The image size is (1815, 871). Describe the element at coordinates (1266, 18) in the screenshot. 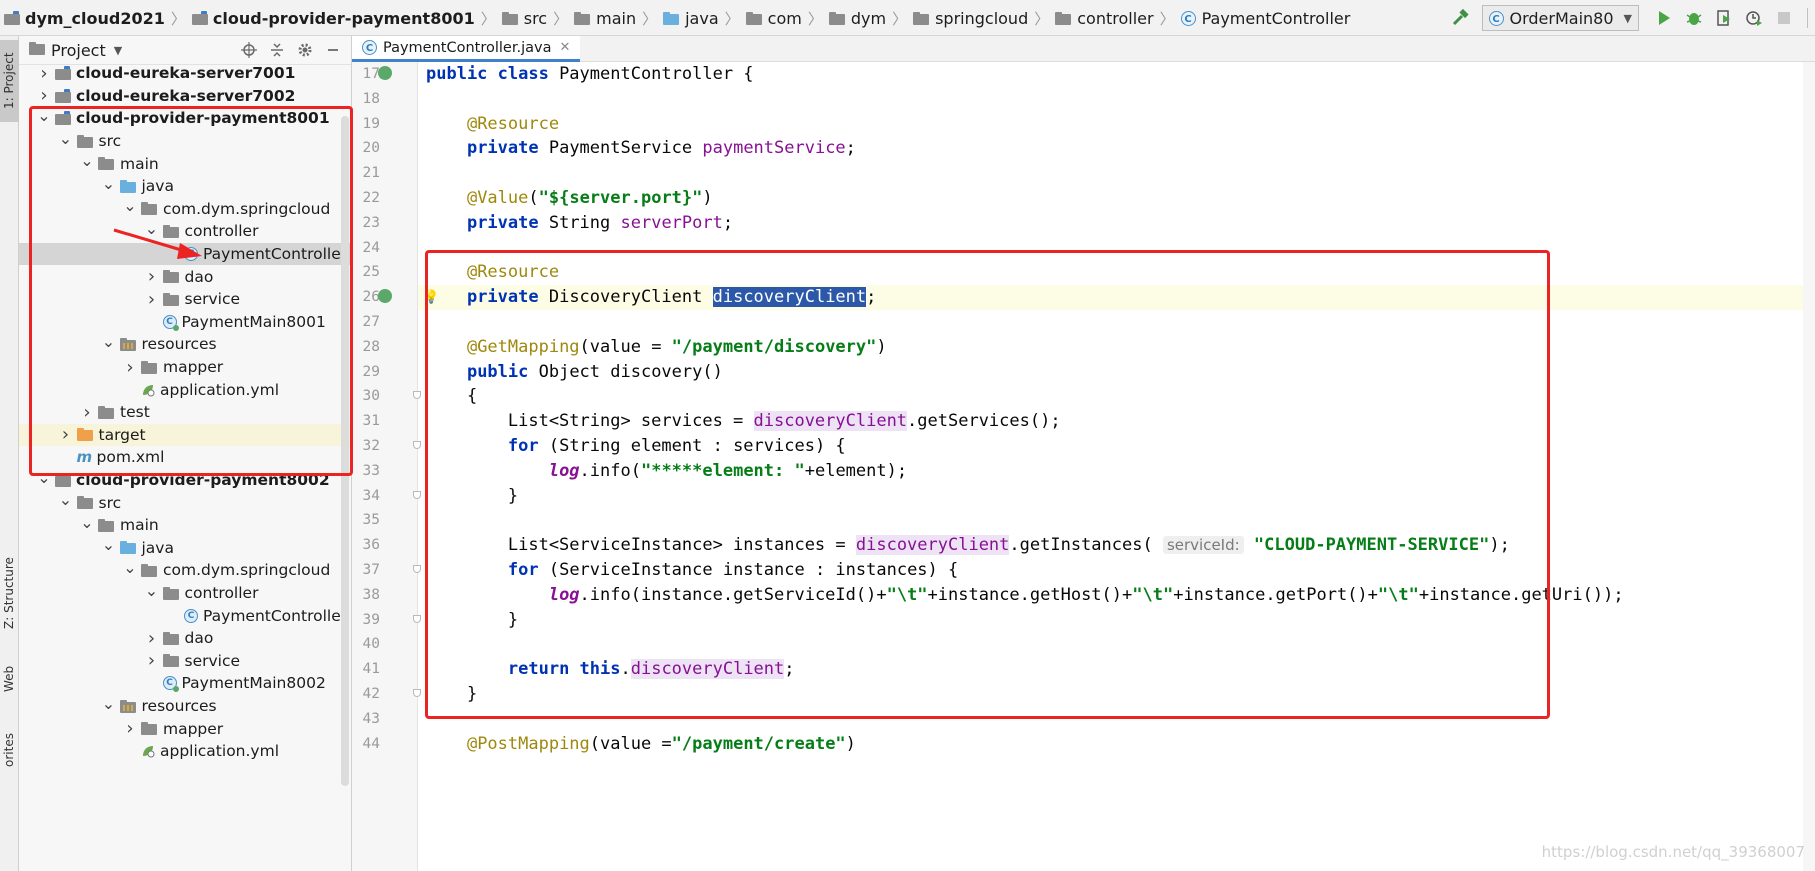

I see `breadcrumb-item: C PaymentController` at that location.